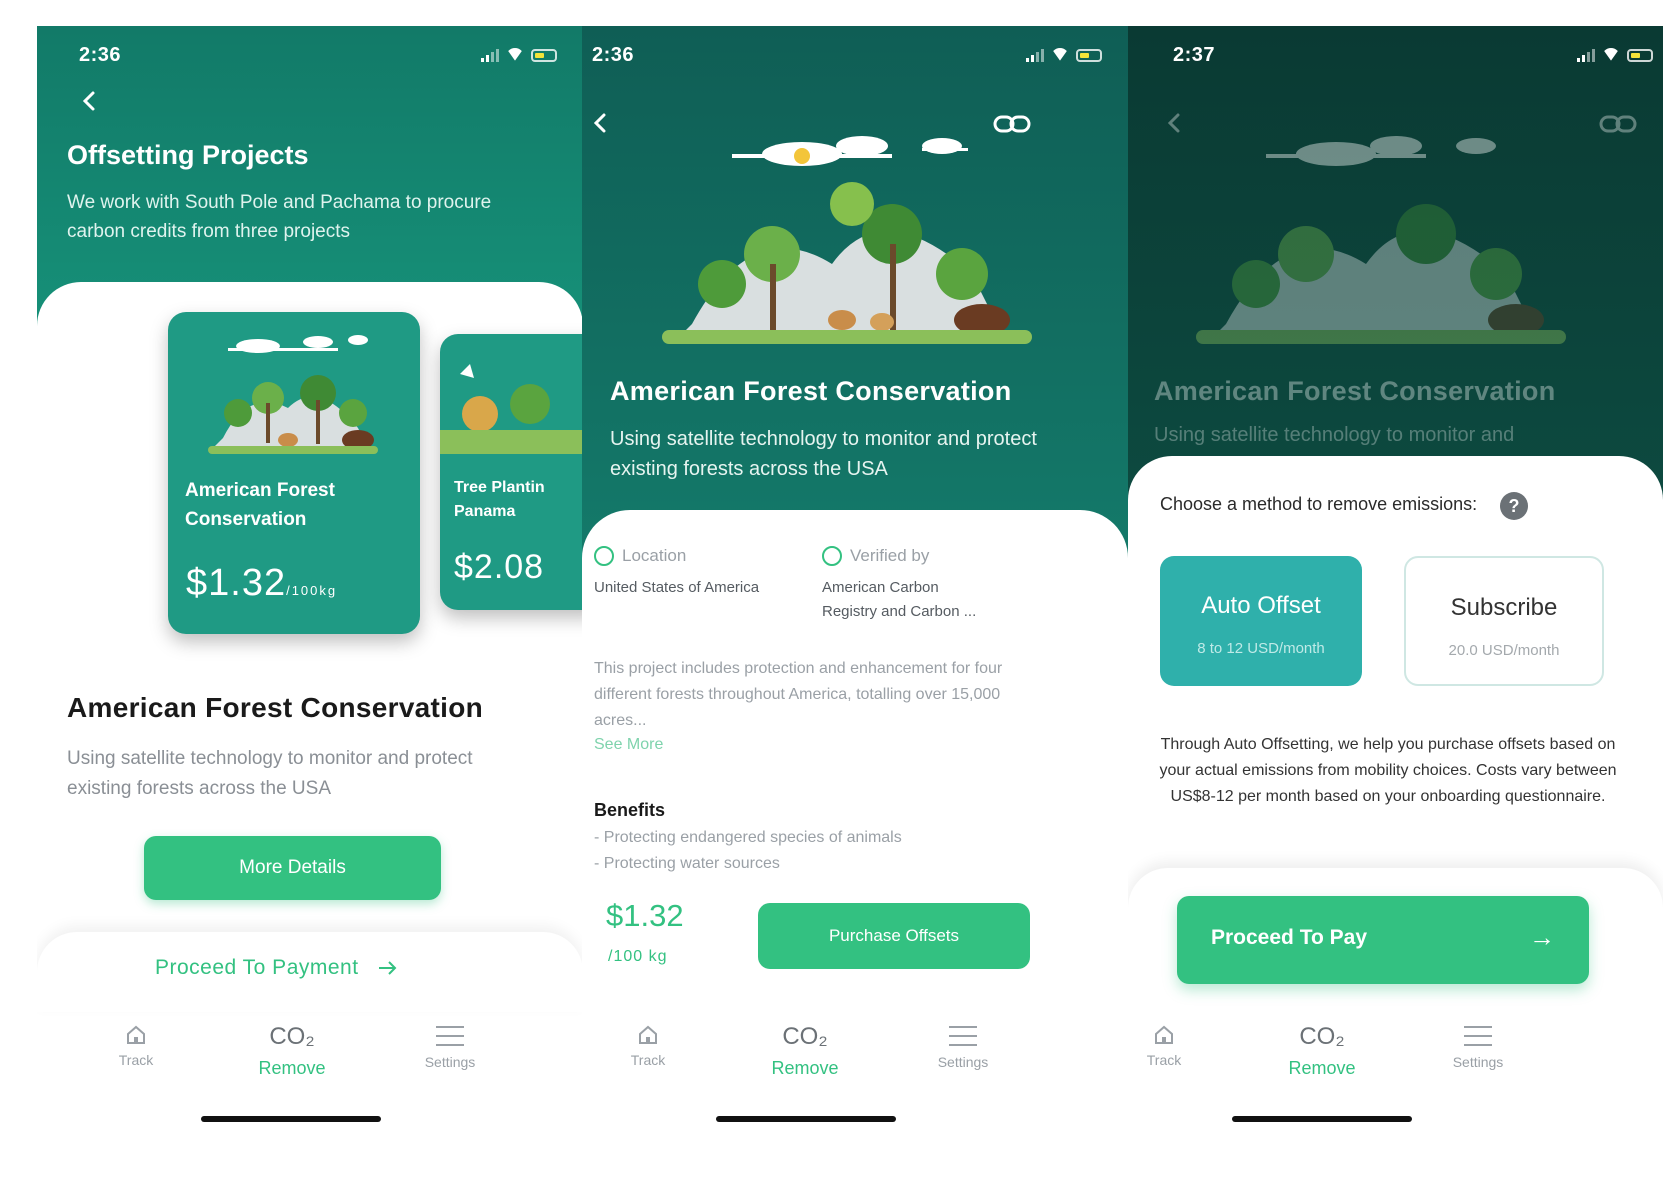  I want to click on option-price: 20.0 USD/month, so click(1504, 650).